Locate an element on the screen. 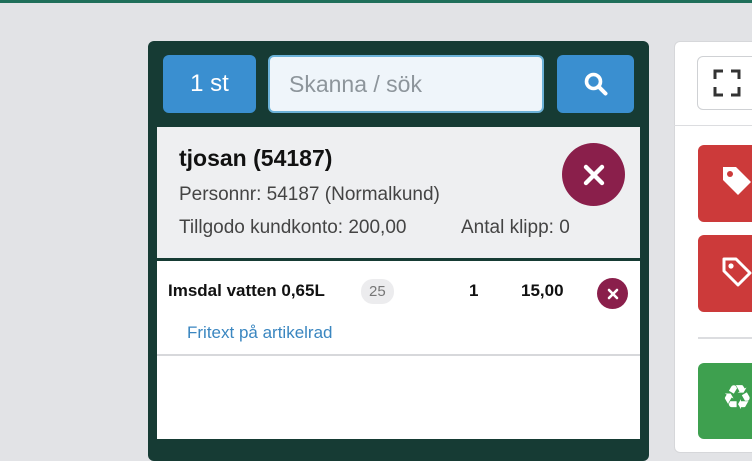 This screenshot has width=752, height=461. quantity-button: 1 st is located at coordinates (209, 84).